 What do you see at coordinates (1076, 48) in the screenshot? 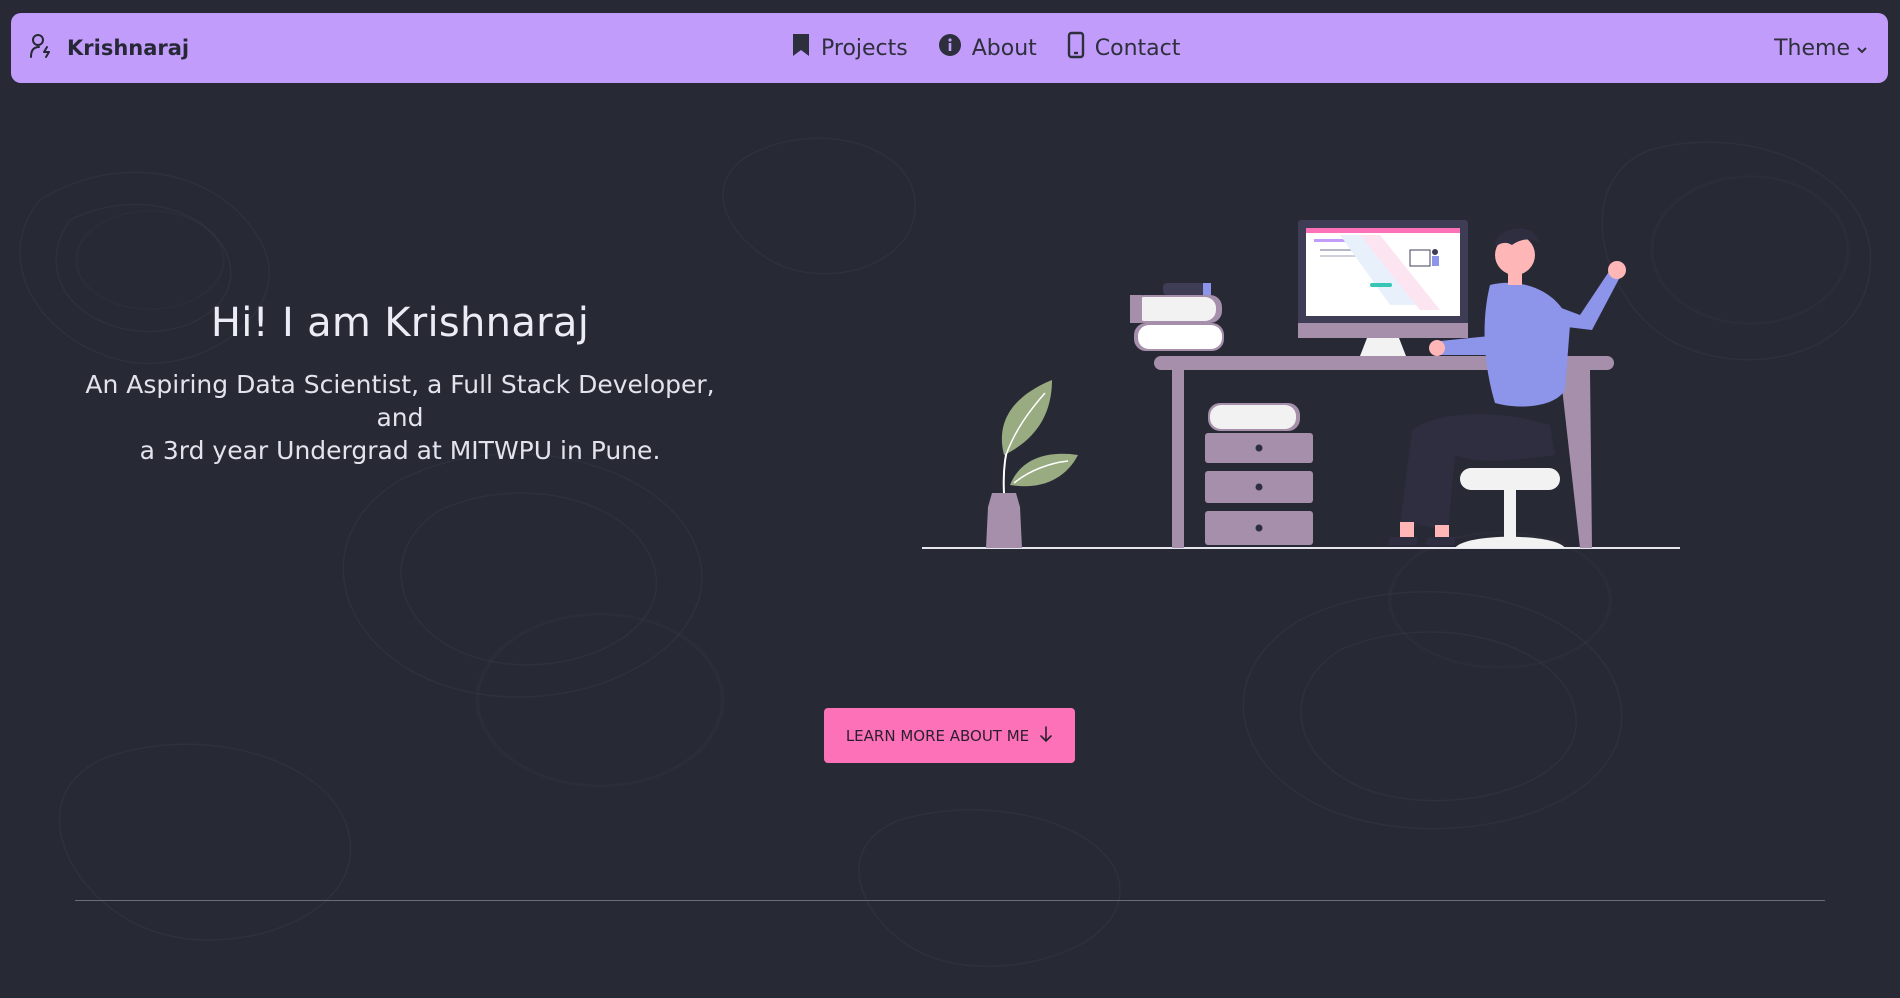
I see `phone-icon` at bounding box center [1076, 48].